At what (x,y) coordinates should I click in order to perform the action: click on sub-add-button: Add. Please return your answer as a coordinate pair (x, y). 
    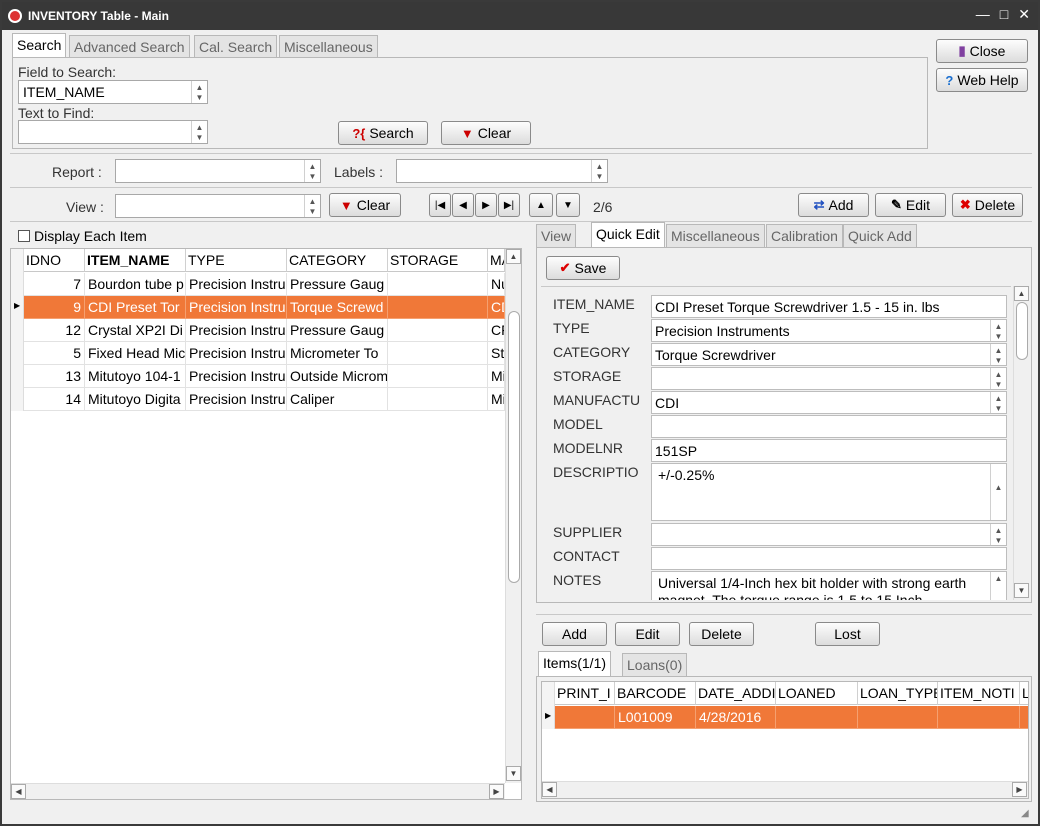
    Looking at the image, I should click on (574, 634).